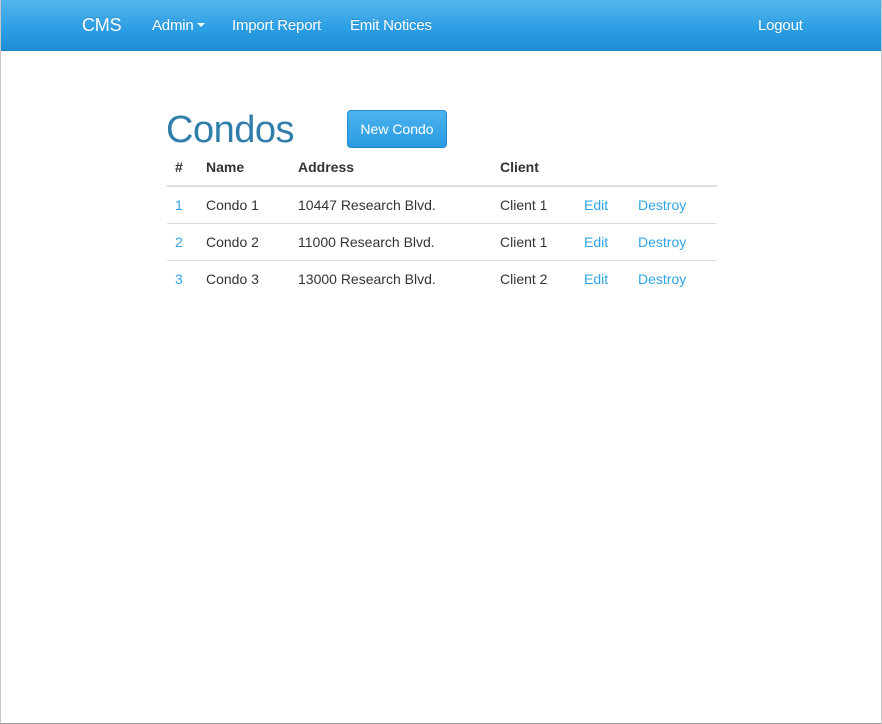  I want to click on condo-address: 11000 Research Blvd., so click(391, 241).